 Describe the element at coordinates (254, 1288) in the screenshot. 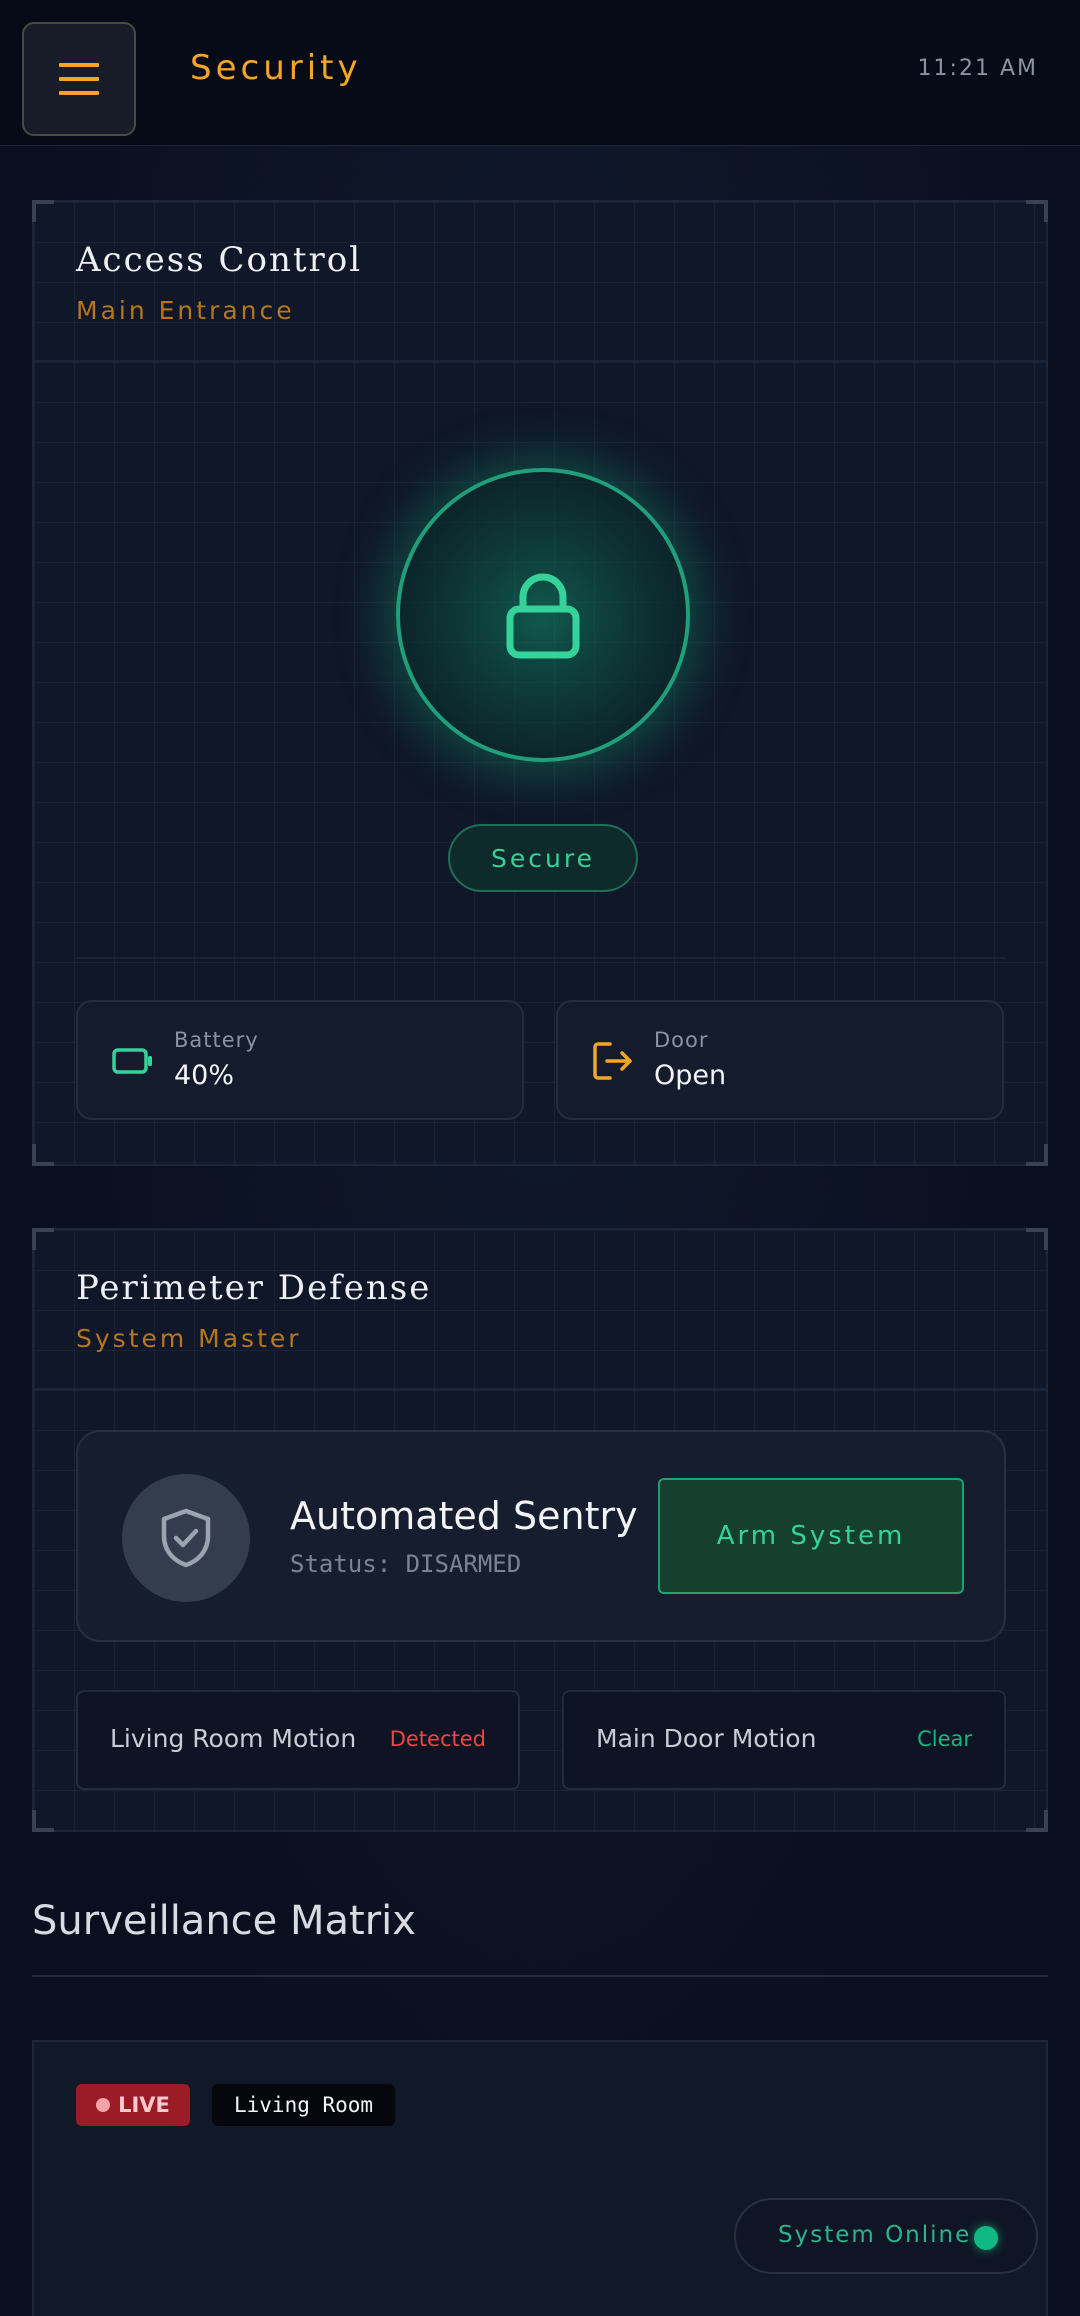

I see `card-title: Perimeter Defense` at that location.